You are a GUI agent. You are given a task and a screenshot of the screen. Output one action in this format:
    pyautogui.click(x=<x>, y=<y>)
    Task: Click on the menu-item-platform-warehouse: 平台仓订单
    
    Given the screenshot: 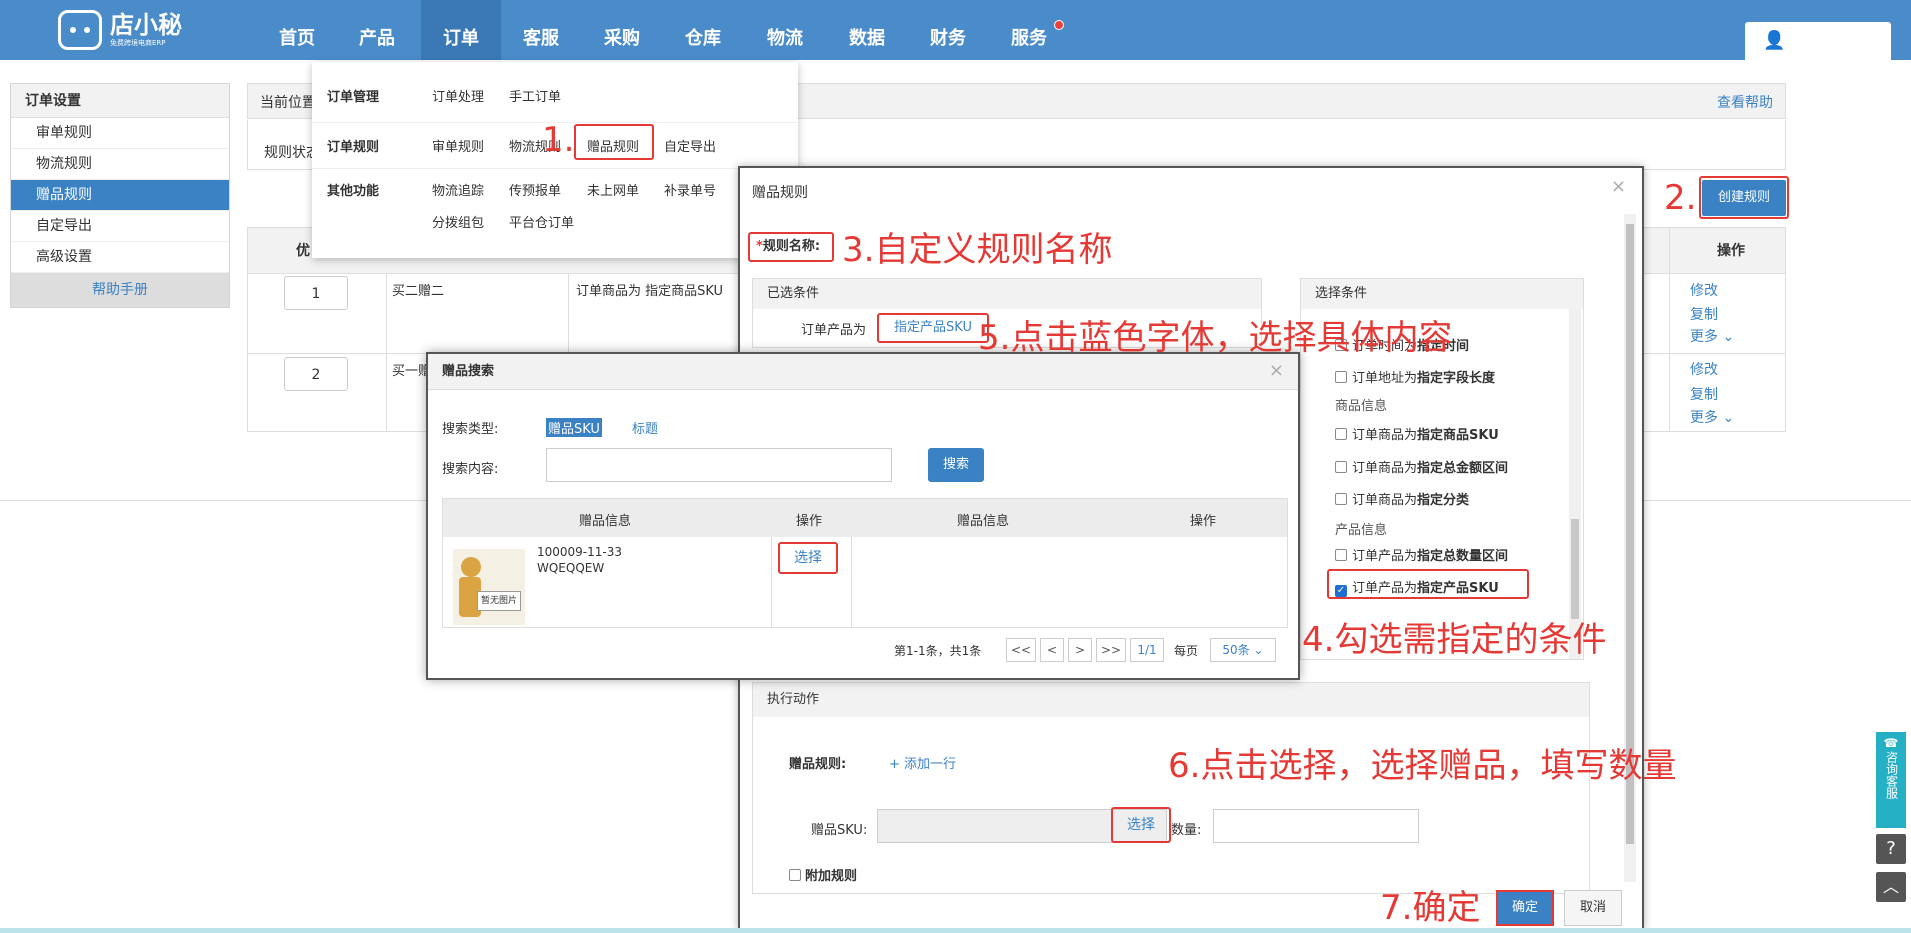 What is the action you would take?
    pyautogui.click(x=541, y=221)
    